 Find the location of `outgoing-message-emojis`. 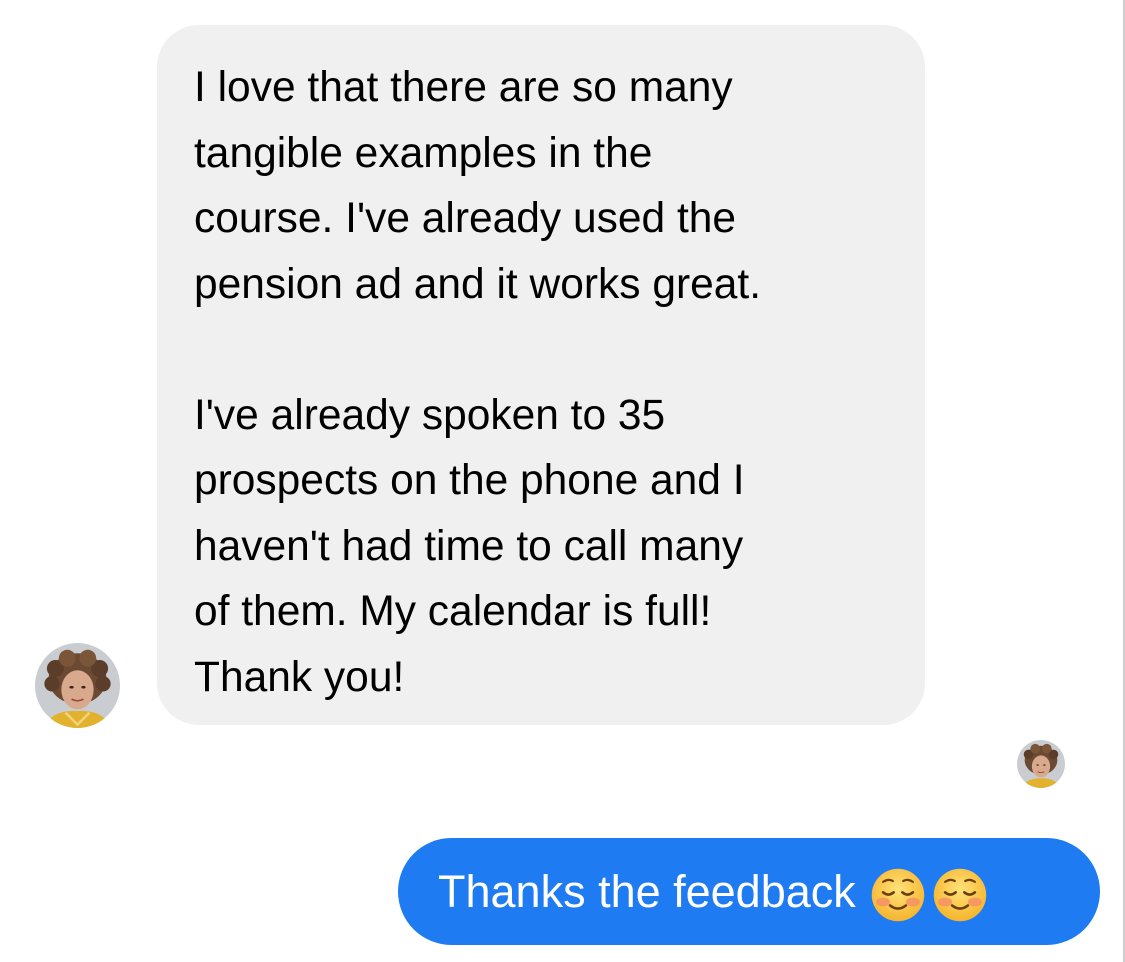

outgoing-message-emojis is located at coordinates (932, 891).